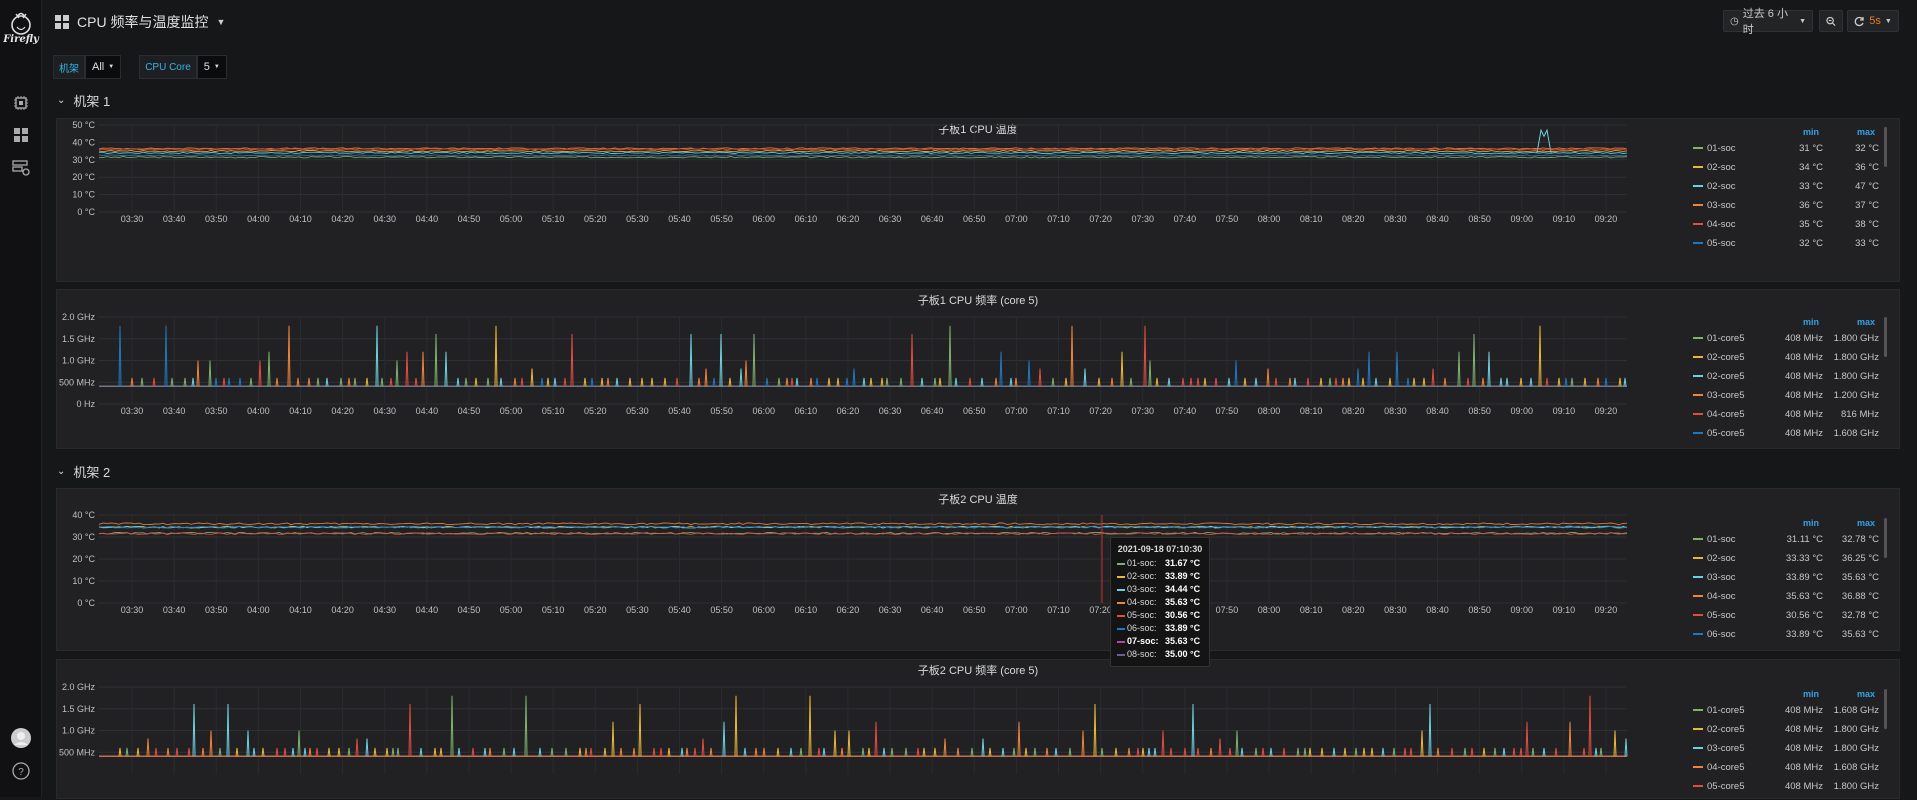 This screenshot has width=1917, height=800. Describe the element at coordinates (83, 471) in the screenshot. I see `row-header-rack-2: ⌄ 机架 2` at that location.